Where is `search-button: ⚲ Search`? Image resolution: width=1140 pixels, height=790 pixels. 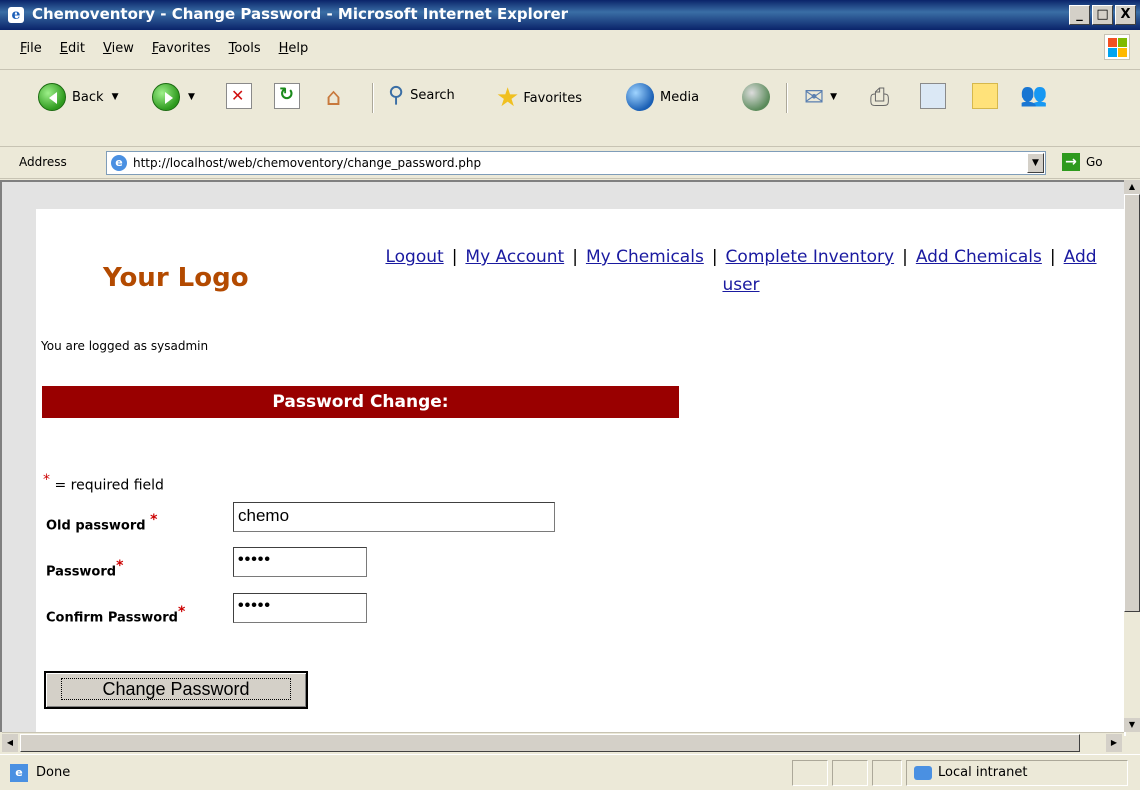 search-button: ⚲ Search is located at coordinates (421, 95).